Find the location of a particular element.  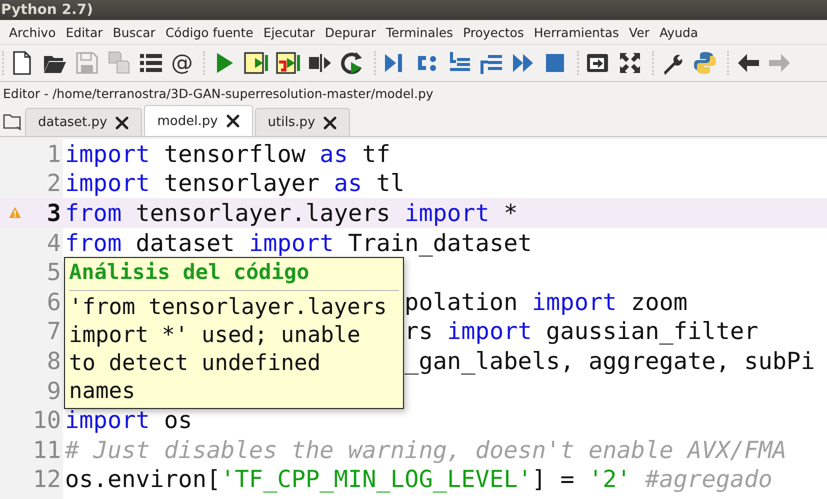

line-number: 8 is located at coordinates (53, 360).